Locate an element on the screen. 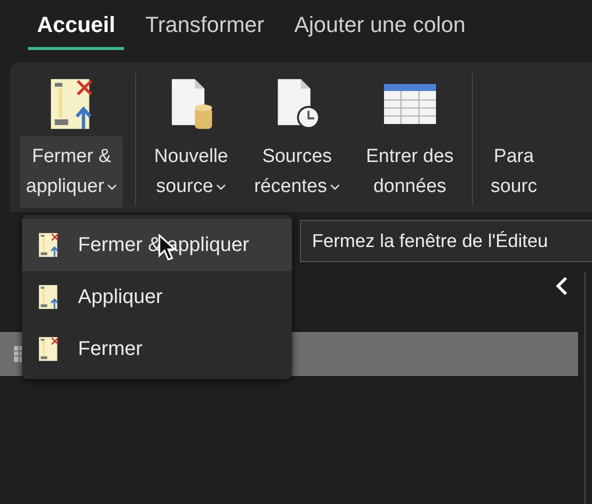 This screenshot has width=592, height=504. tooltip: Fermez la fenêtre de l'Éditeu is located at coordinates (446, 241).